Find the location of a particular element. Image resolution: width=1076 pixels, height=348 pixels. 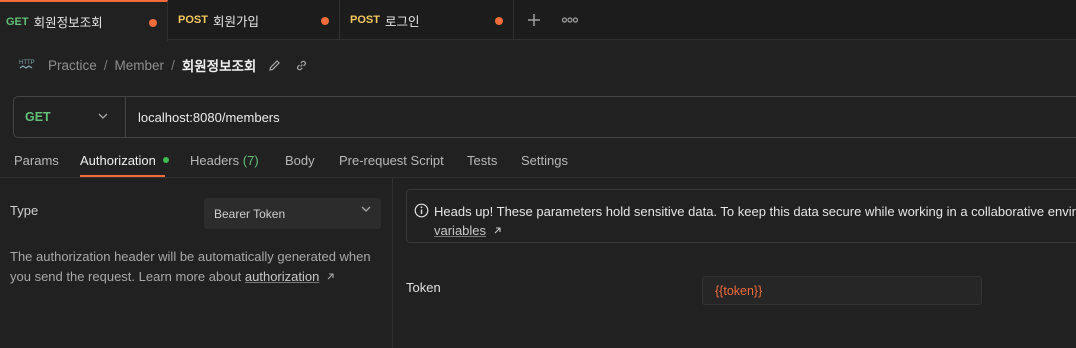

tab-tests: Tests is located at coordinates (482, 160).